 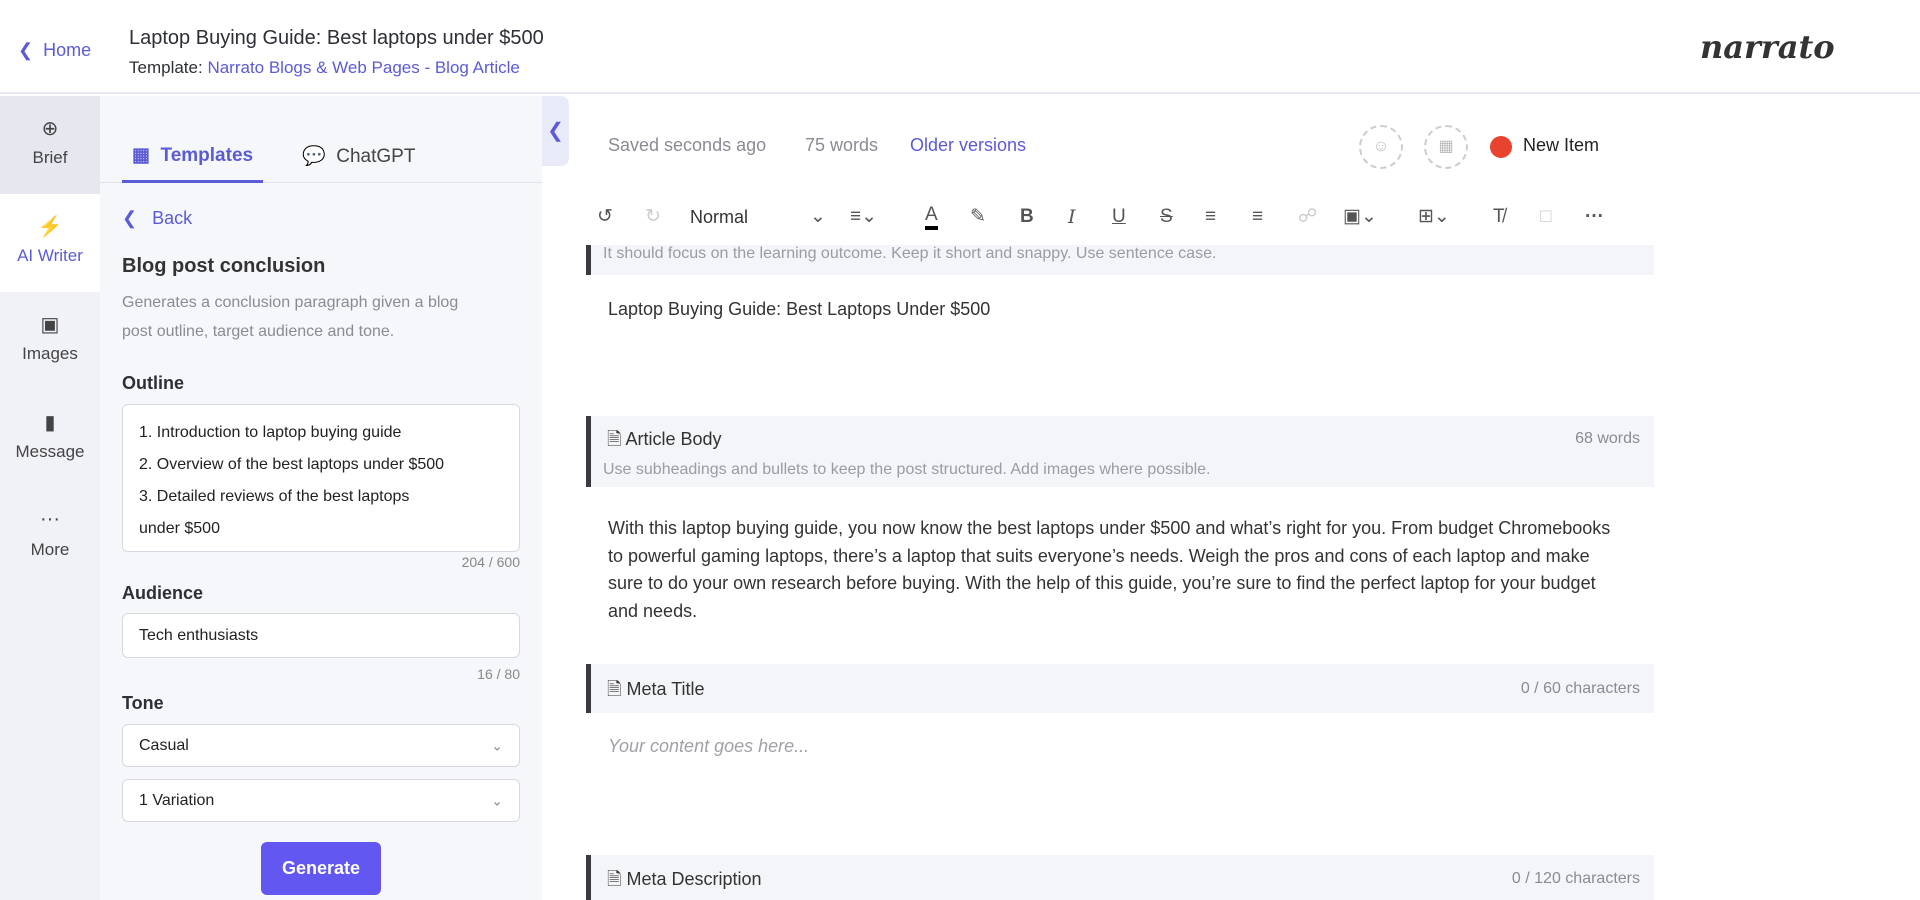 I want to click on more-options-icon: ···, so click(x=1594, y=217).